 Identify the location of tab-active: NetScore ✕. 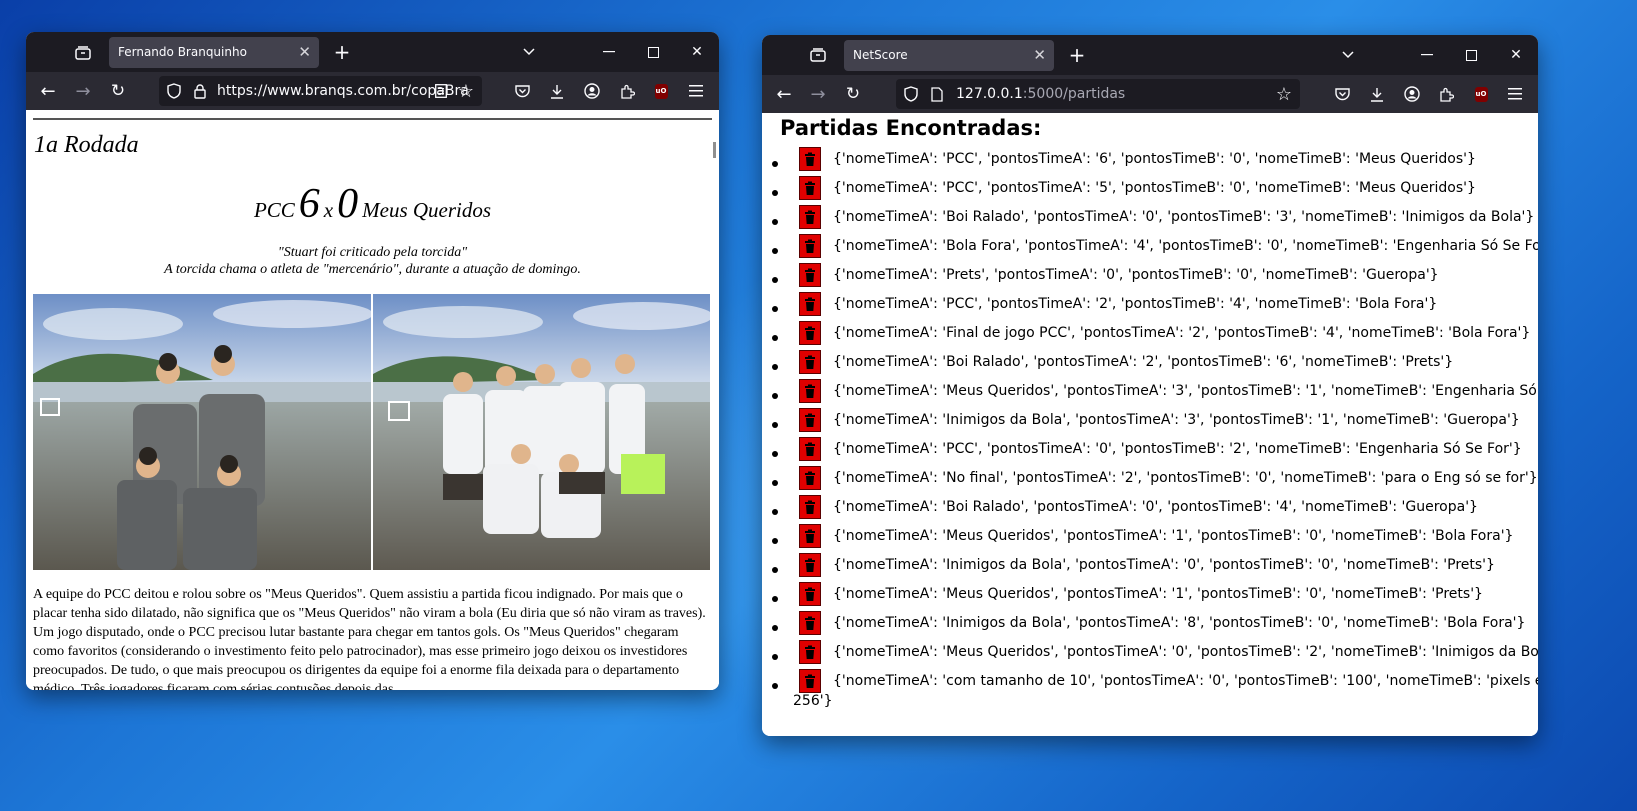
(949, 55).